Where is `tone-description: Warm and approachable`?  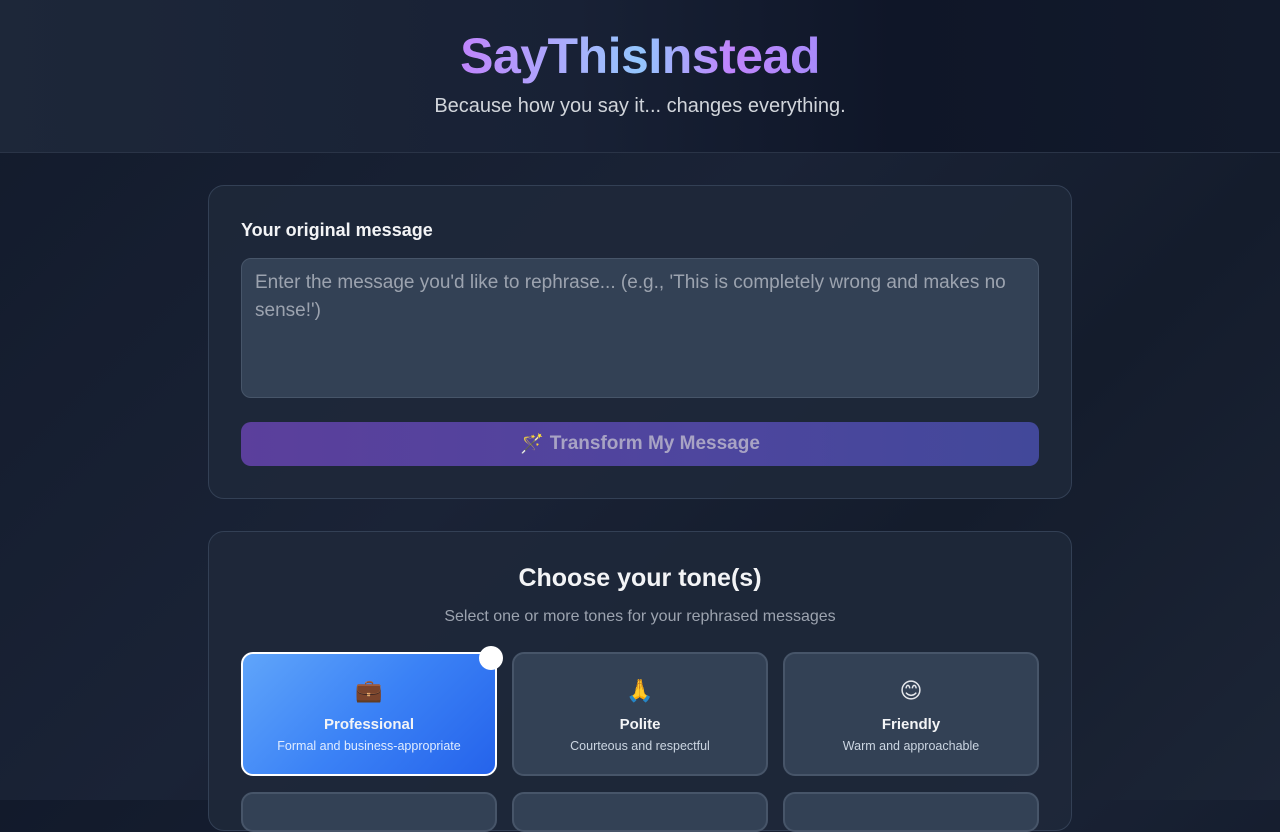
tone-description: Warm and approachable is located at coordinates (911, 746).